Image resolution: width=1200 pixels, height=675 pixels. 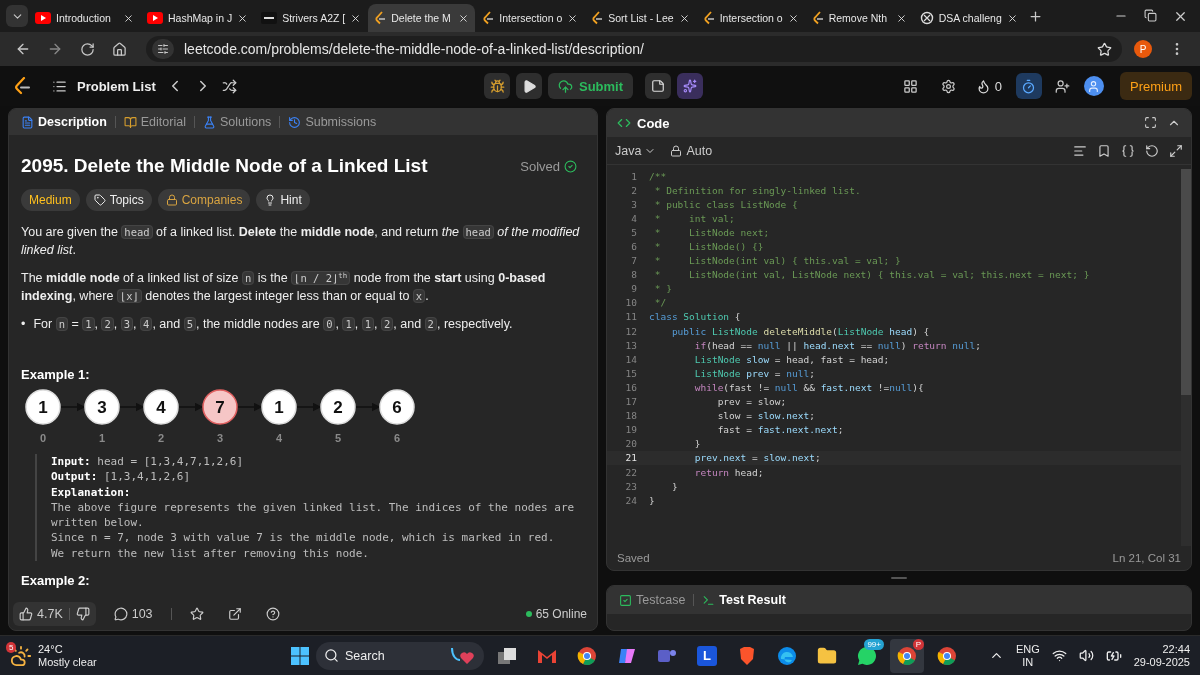 What do you see at coordinates (118, 200) in the screenshot?
I see `tag-pill: Topics` at bounding box center [118, 200].